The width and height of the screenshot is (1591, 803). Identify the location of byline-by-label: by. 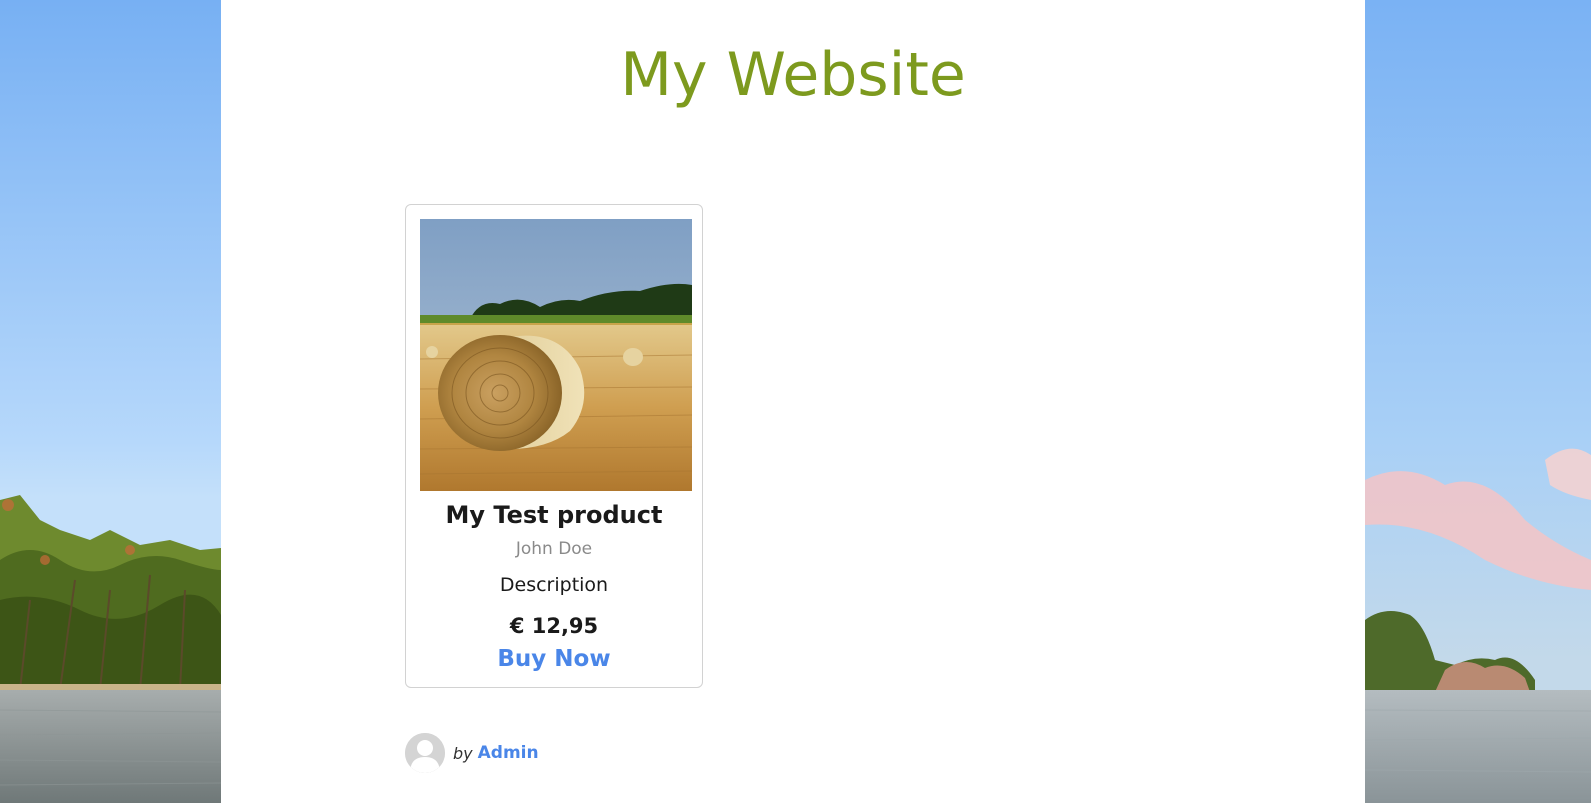
(463, 753).